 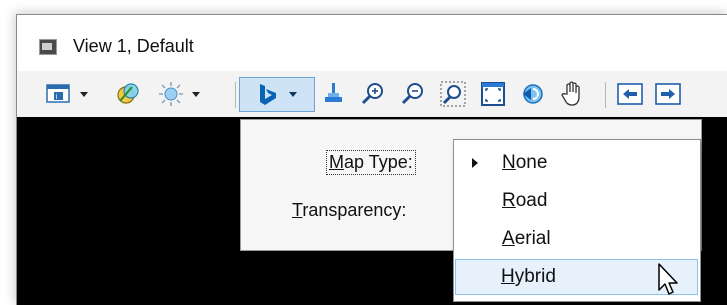 What do you see at coordinates (576, 201) in the screenshot?
I see `map-type-option-road: Road` at bounding box center [576, 201].